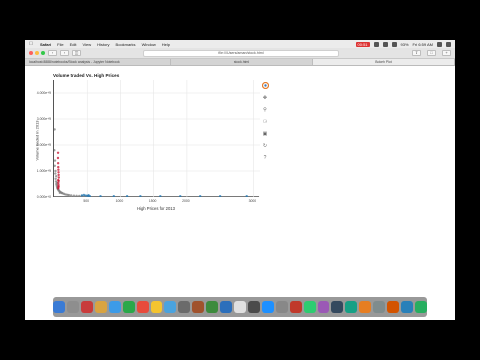 The image size is (480, 360). What do you see at coordinates (439, 44) in the screenshot?
I see `search-icon` at bounding box center [439, 44].